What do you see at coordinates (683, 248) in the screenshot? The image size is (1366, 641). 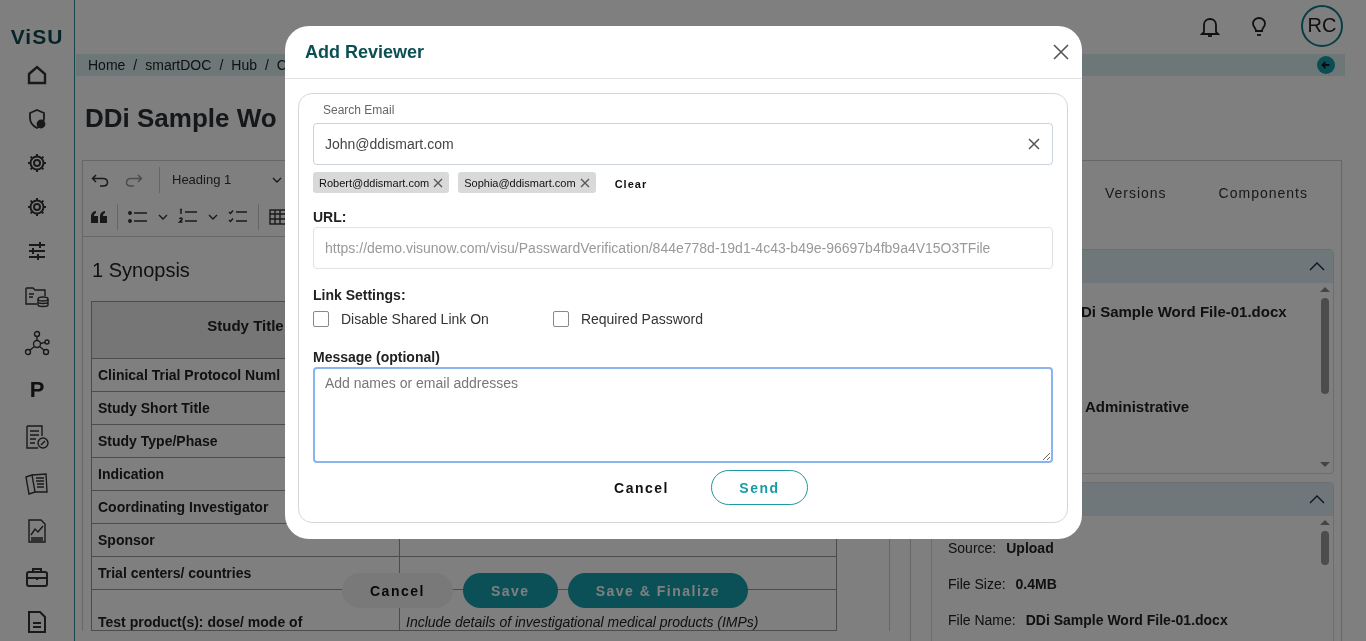 I see `url-field: https://demo.visunow.com/visu/PasswardVerification/844e778d-19d1-4c43-b49e-96697b4fb9a4V15O3TFile` at bounding box center [683, 248].